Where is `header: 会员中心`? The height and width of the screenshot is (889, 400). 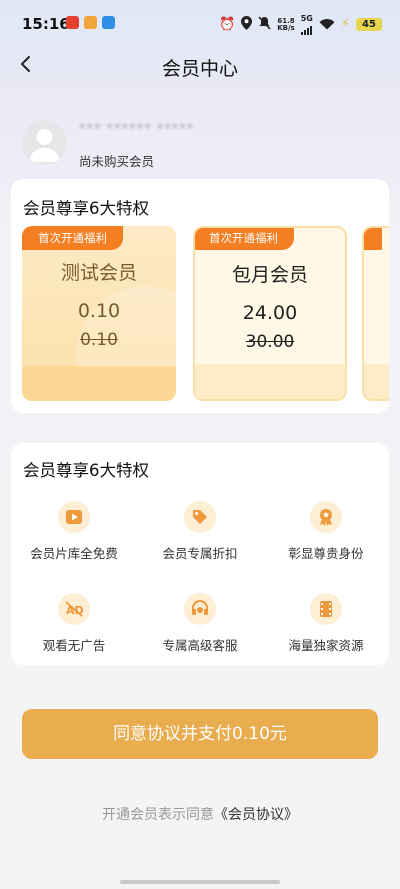
header: 会员中心 is located at coordinates (200, 66).